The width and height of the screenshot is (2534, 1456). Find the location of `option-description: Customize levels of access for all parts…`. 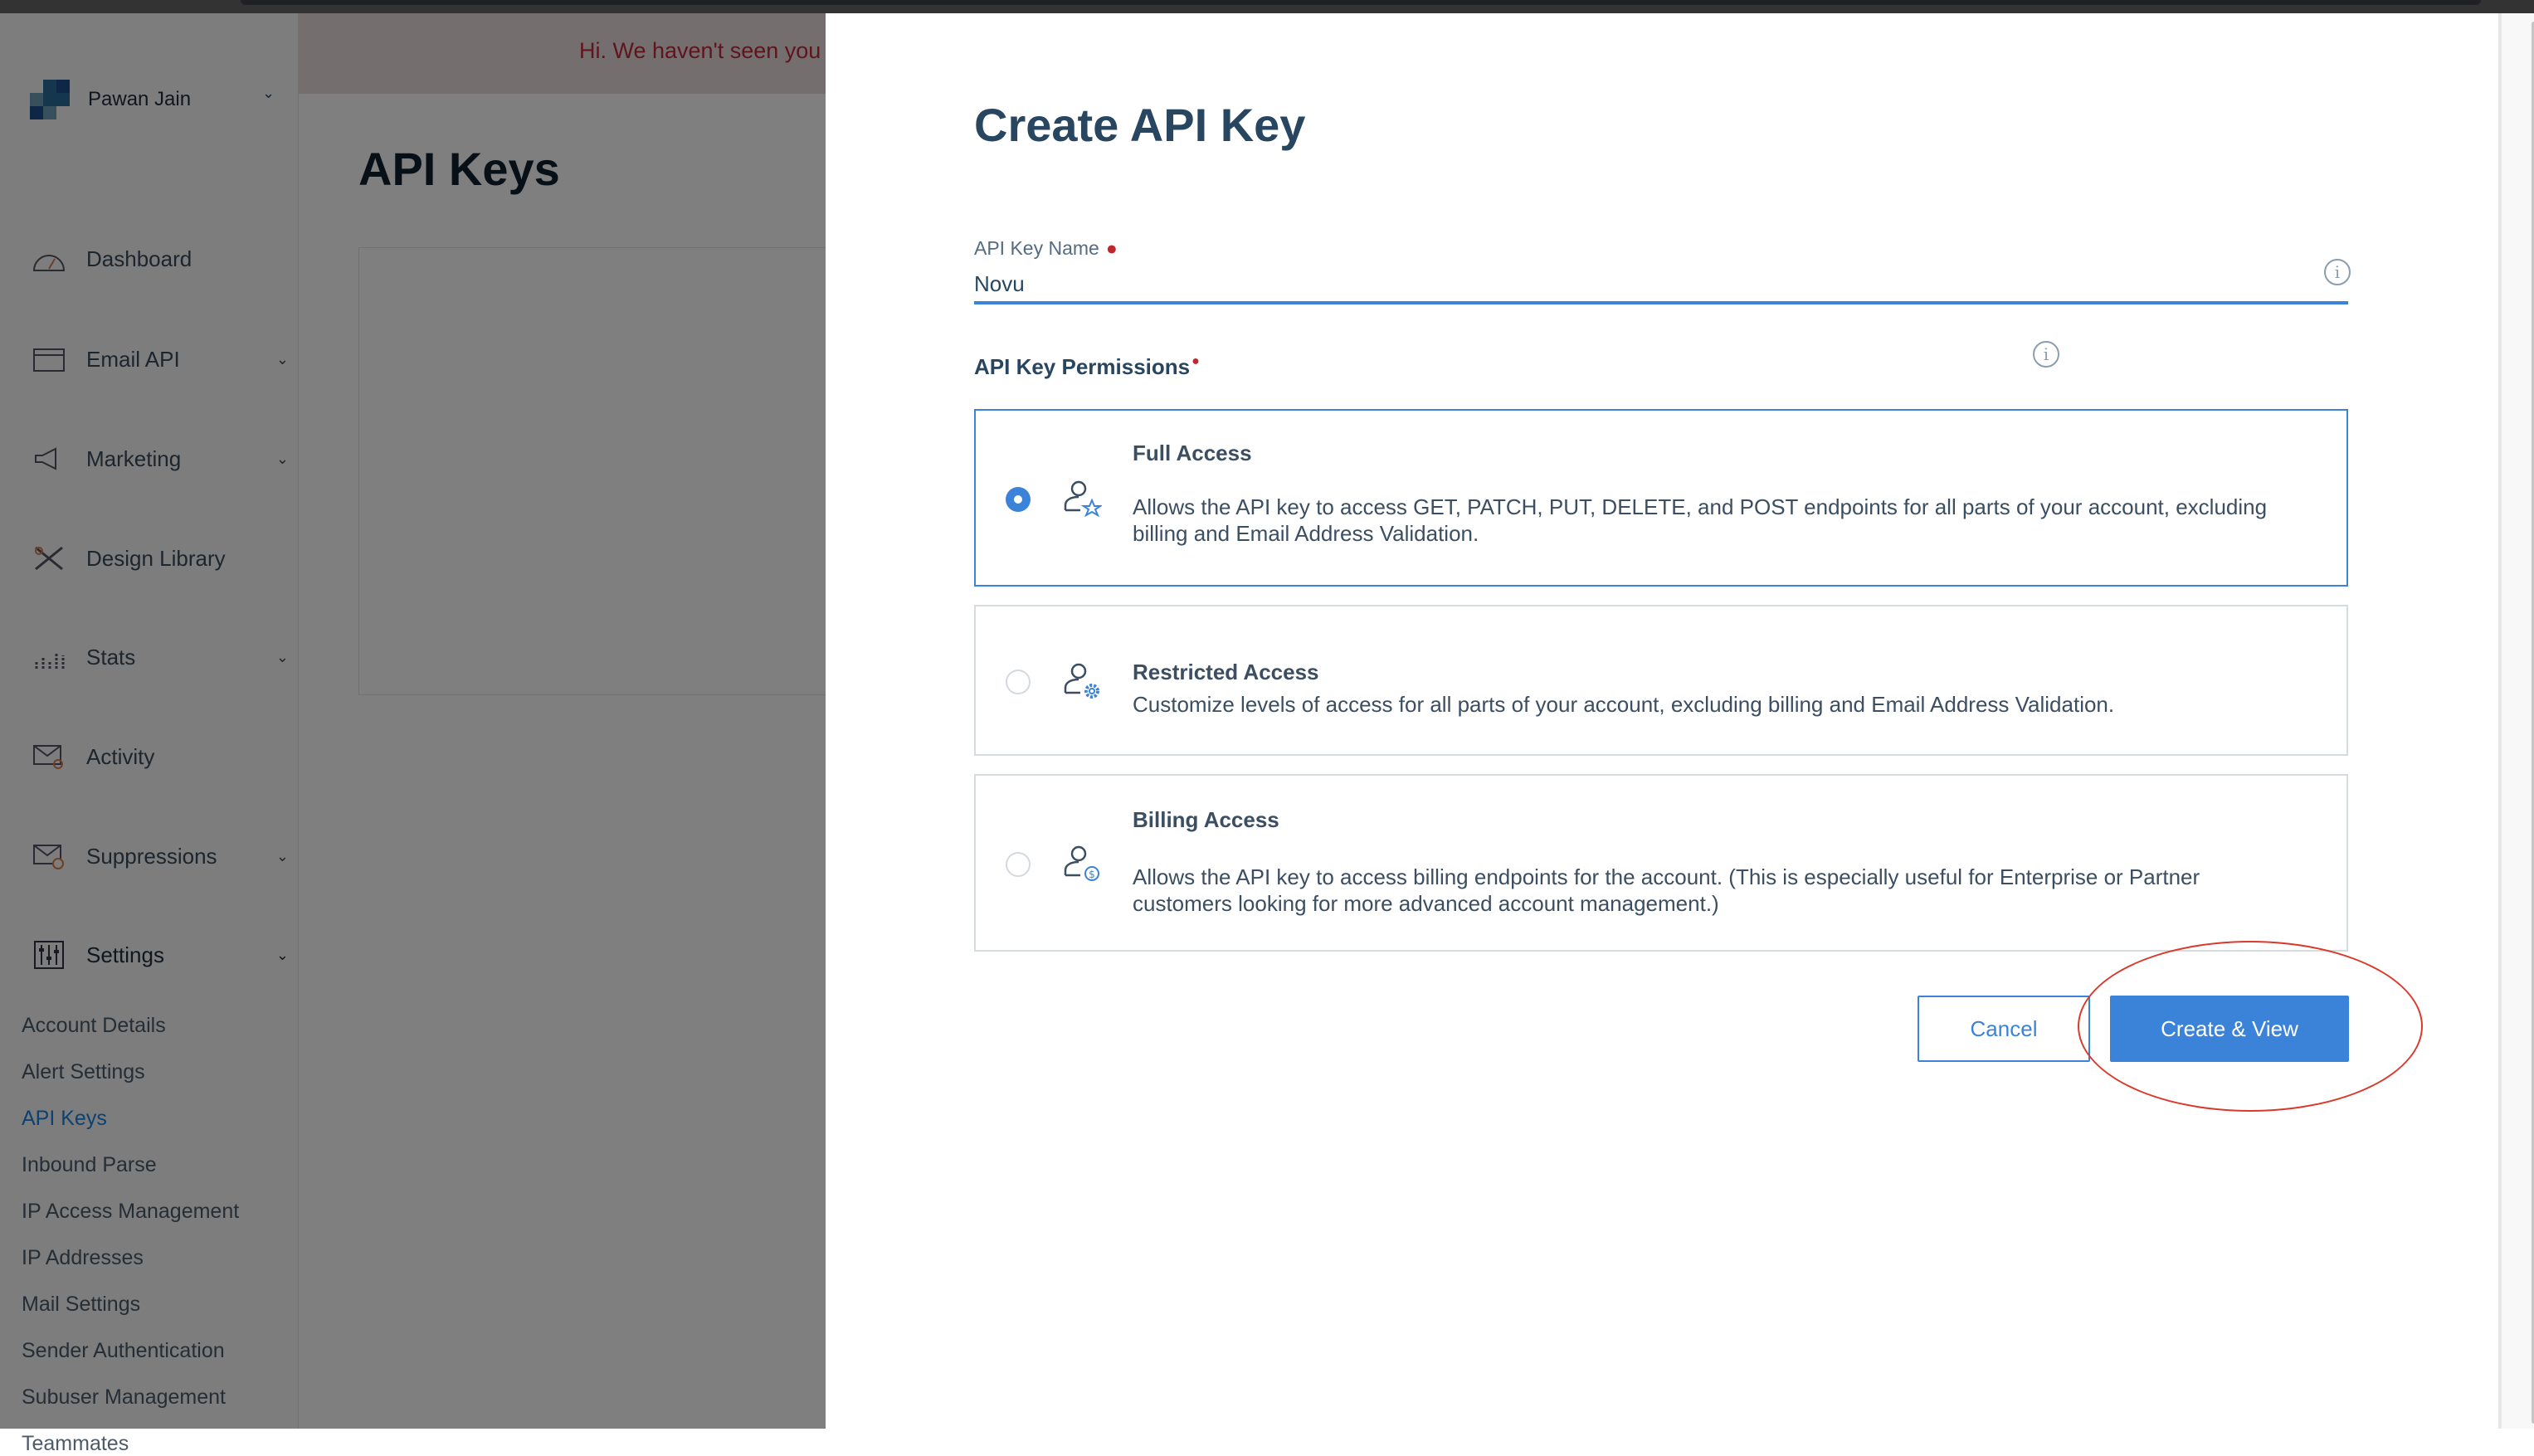

option-description: Customize levels of access for all parts… is located at coordinates (1624, 704).